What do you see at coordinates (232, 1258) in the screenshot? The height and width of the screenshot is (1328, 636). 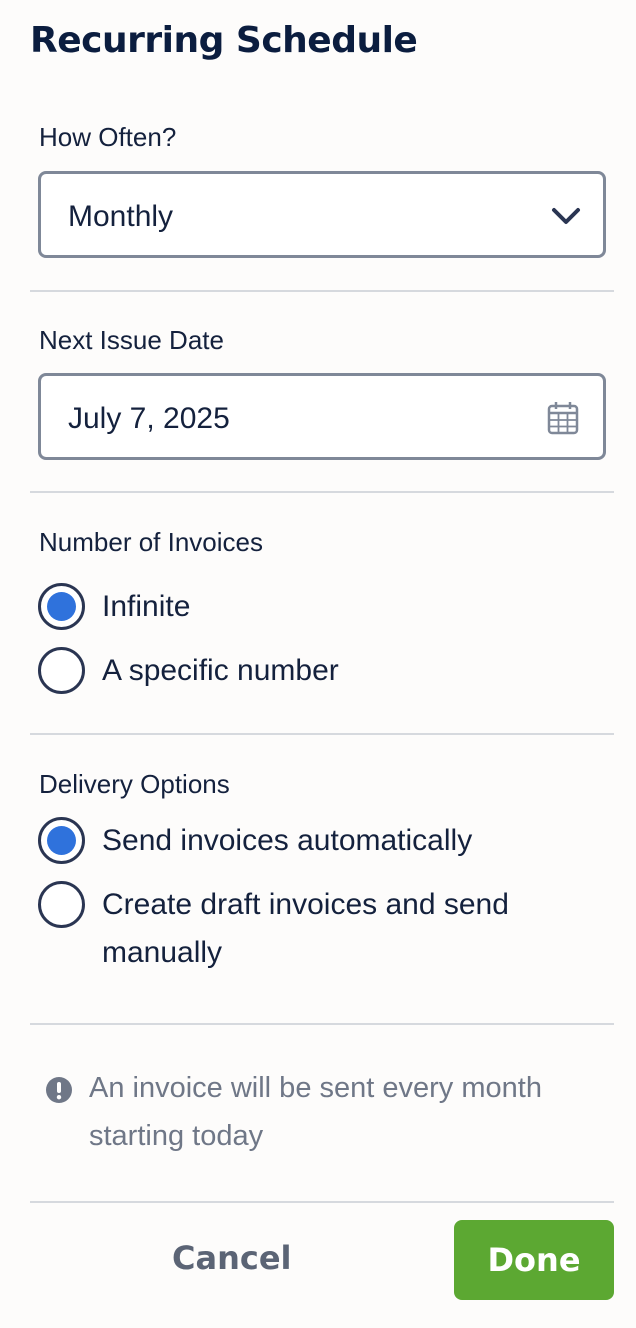 I see `cancel-button: Cancel` at bounding box center [232, 1258].